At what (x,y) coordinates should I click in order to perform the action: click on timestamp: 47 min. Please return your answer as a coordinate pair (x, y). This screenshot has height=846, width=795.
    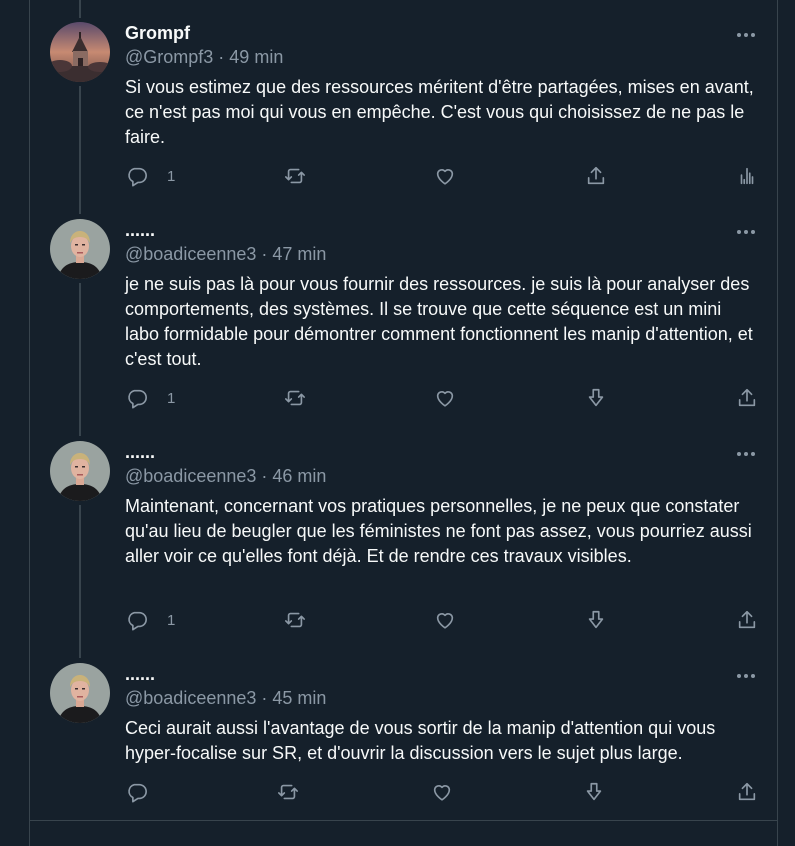
    Looking at the image, I should click on (299, 254).